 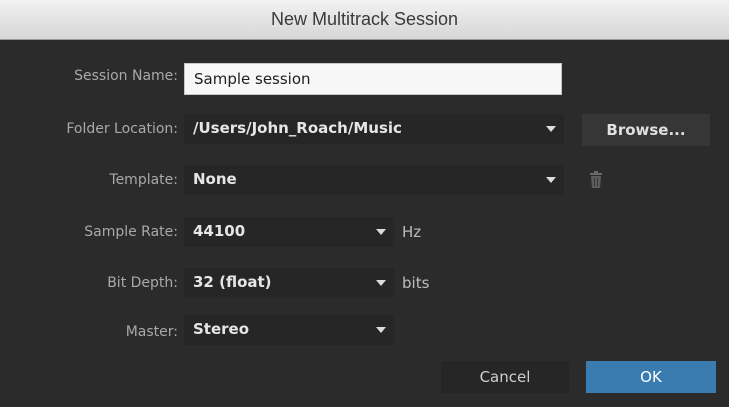 I want to click on template-value: None, so click(x=215, y=179).